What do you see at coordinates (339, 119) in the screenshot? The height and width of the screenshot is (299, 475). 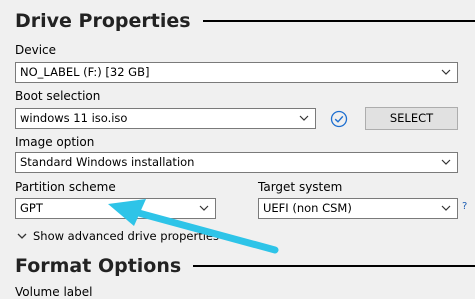 I see `check-circle-icon` at bounding box center [339, 119].